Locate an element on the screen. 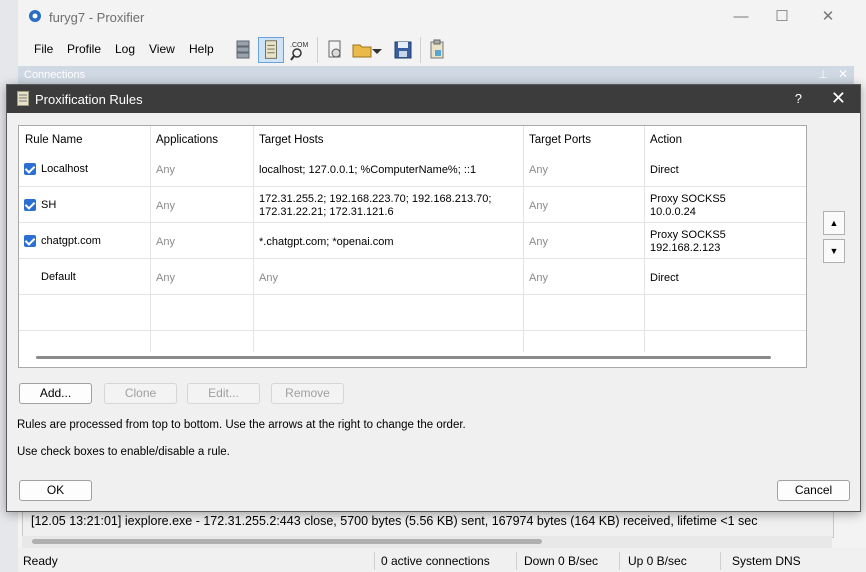 This screenshot has height=572, width=866. column-header-target-ports: Target Ports is located at coordinates (560, 140).